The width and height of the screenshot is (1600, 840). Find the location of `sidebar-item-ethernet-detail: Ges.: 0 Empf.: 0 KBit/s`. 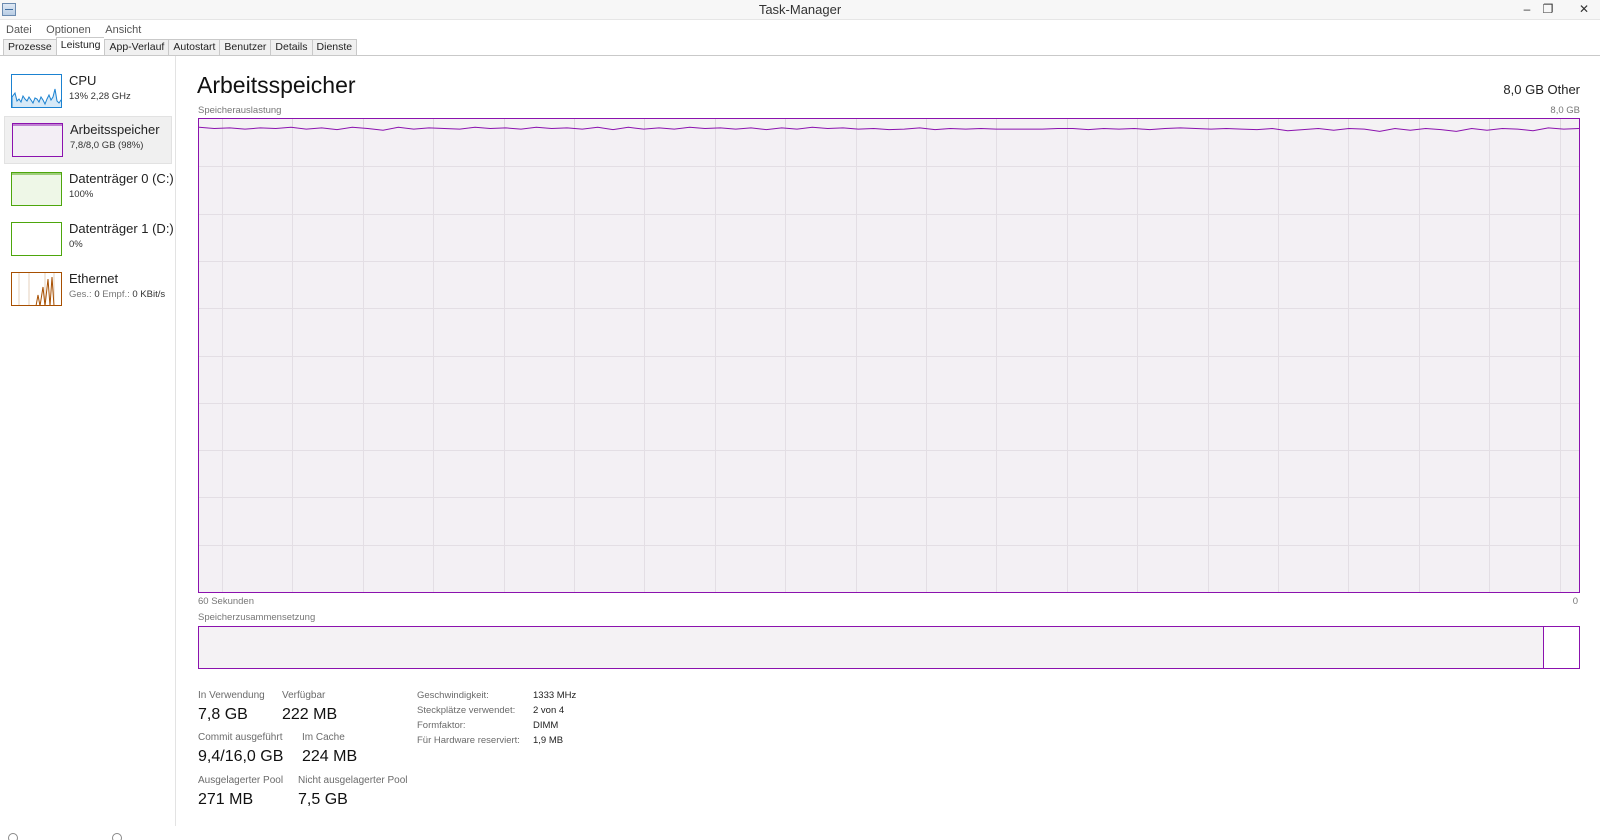

sidebar-item-ethernet-detail: Ges.: 0 Empf.: 0 KBit/s is located at coordinates (117, 294).